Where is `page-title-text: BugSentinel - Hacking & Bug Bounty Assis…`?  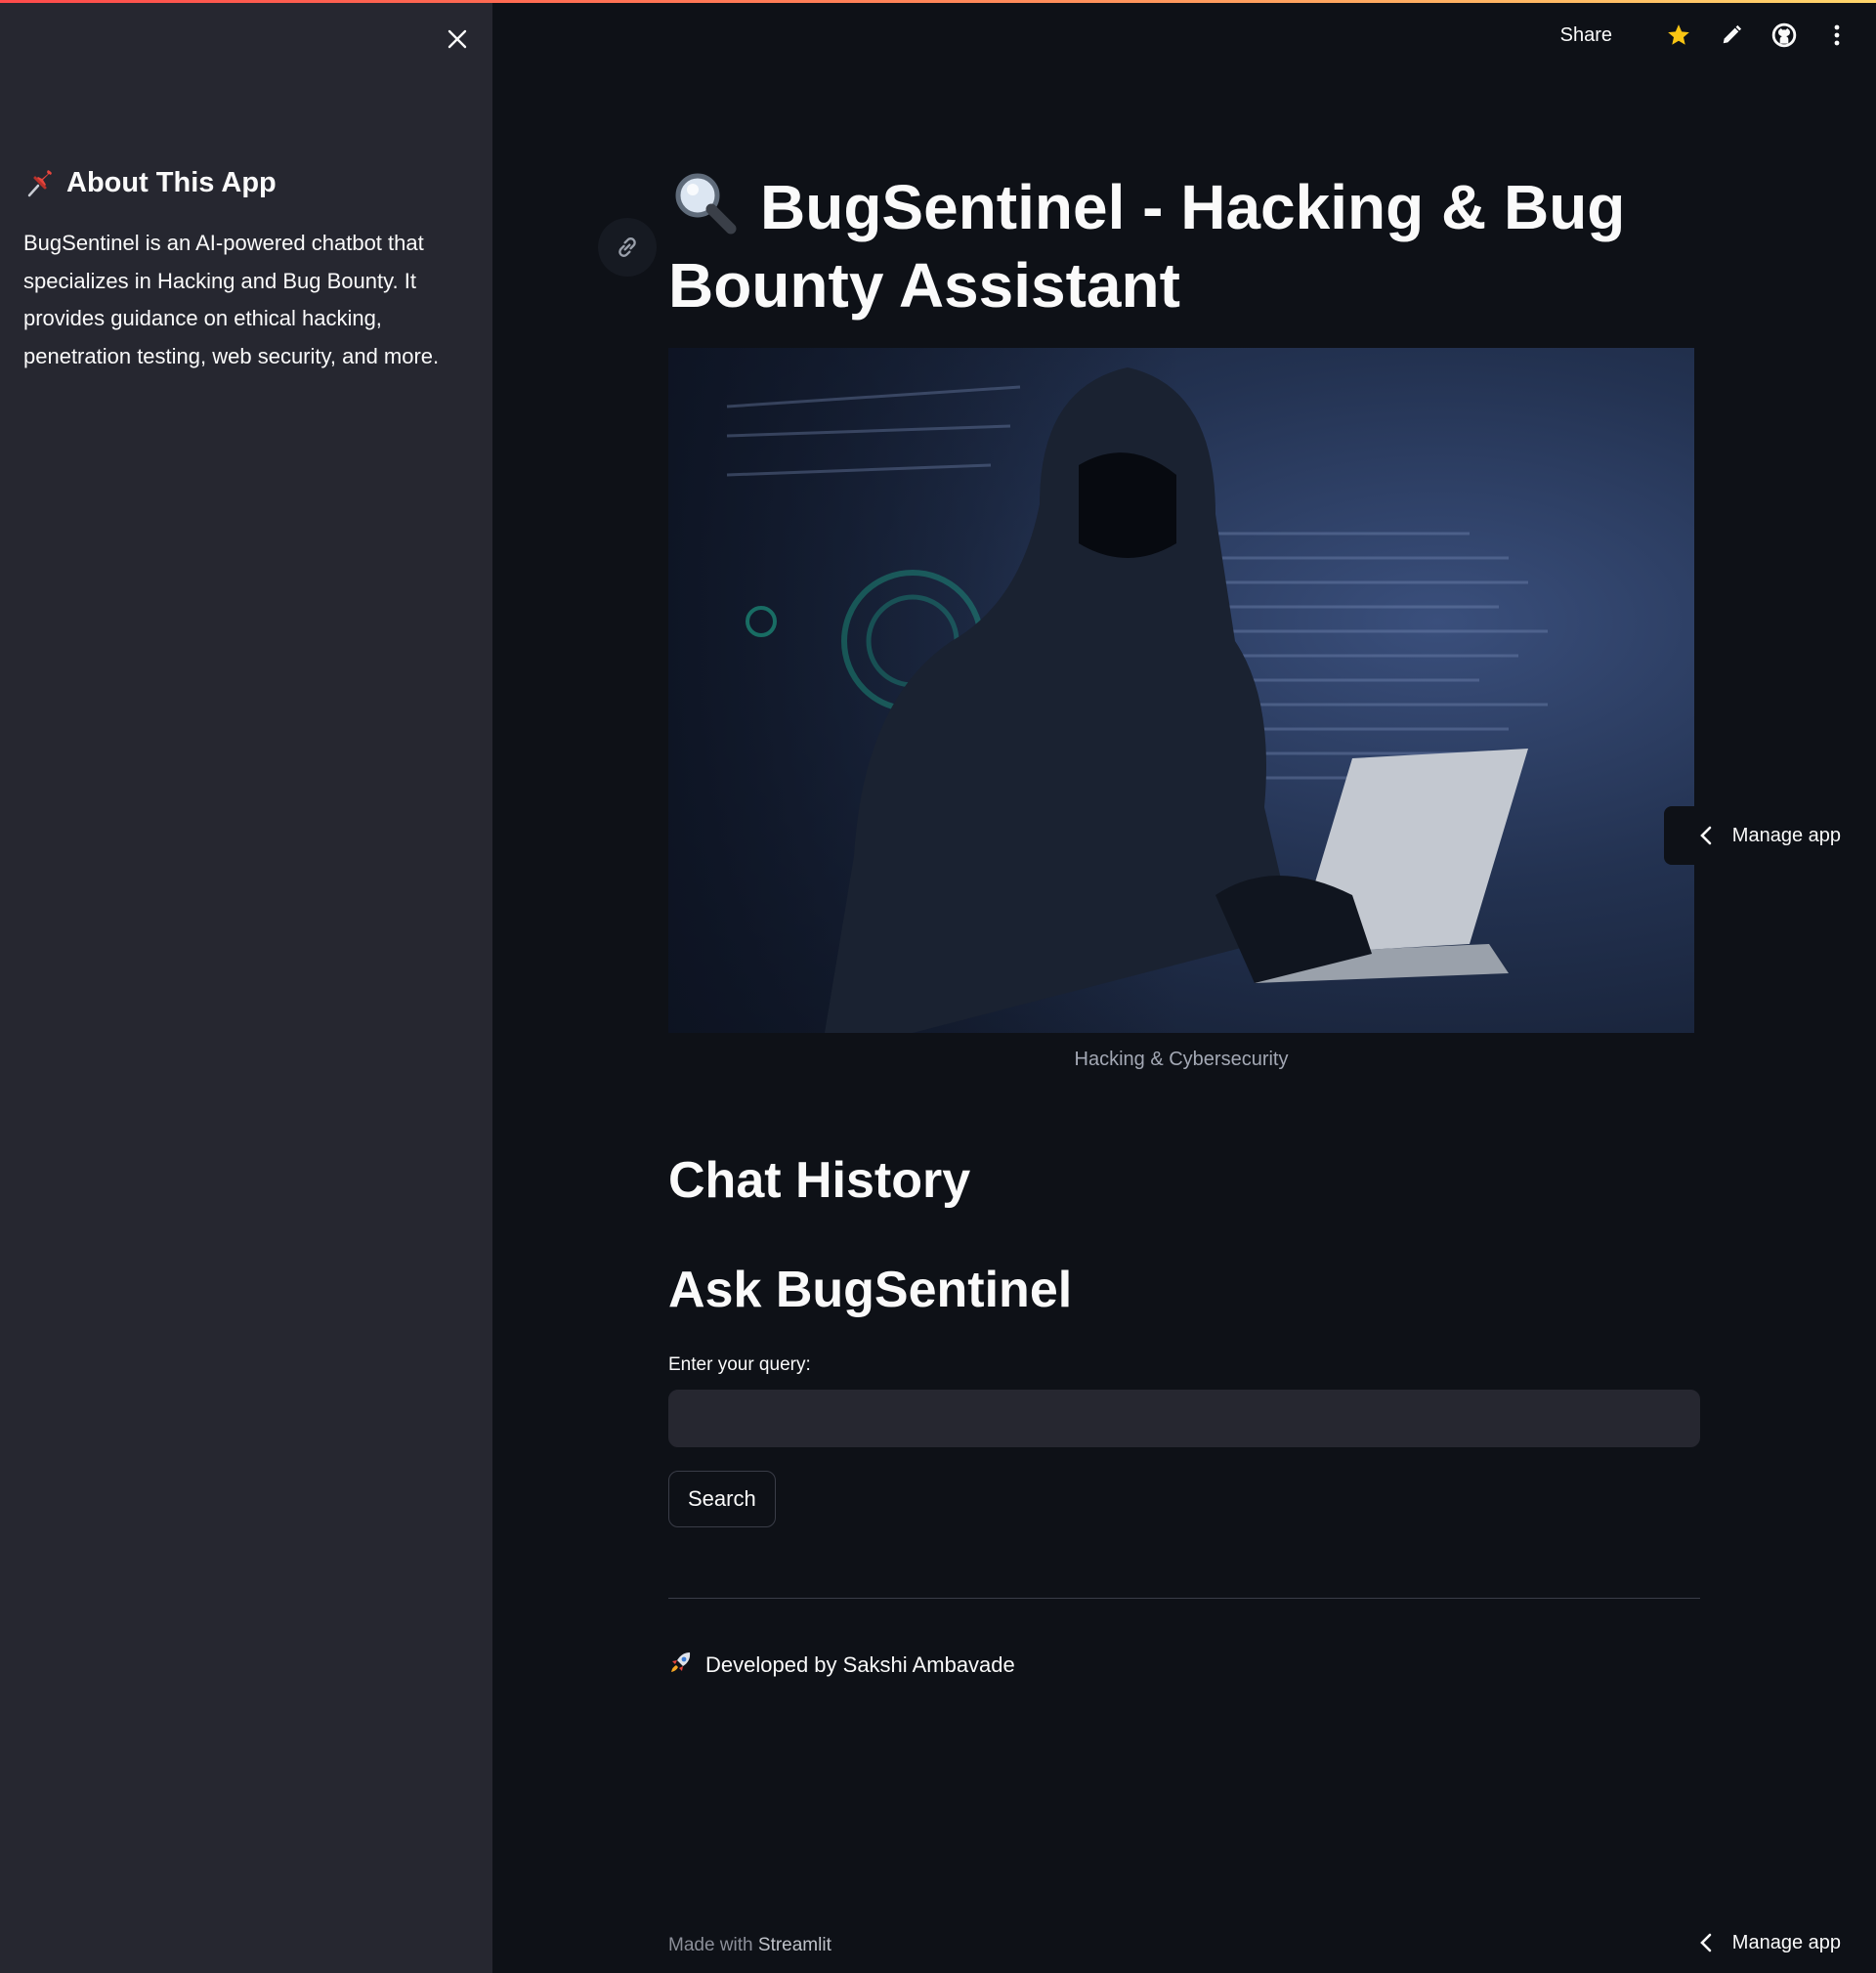
page-title-text: BugSentinel - Hacking & Bug Bounty Assis… is located at coordinates (1147, 247).